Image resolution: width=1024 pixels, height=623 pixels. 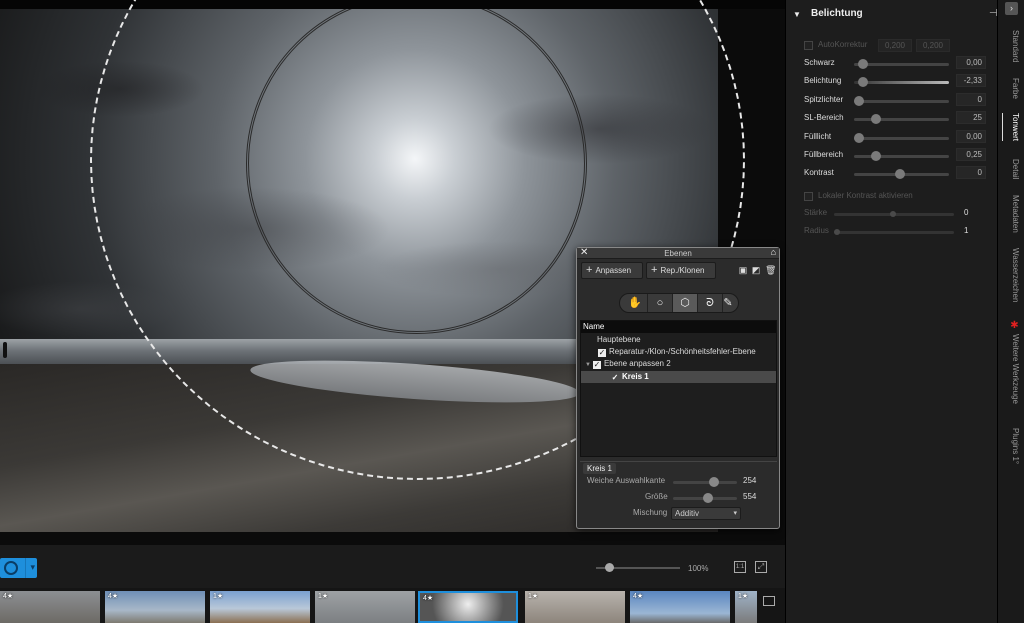 What do you see at coordinates (678, 461) in the screenshot?
I see `section-divider` at bounding box center [678, 461].